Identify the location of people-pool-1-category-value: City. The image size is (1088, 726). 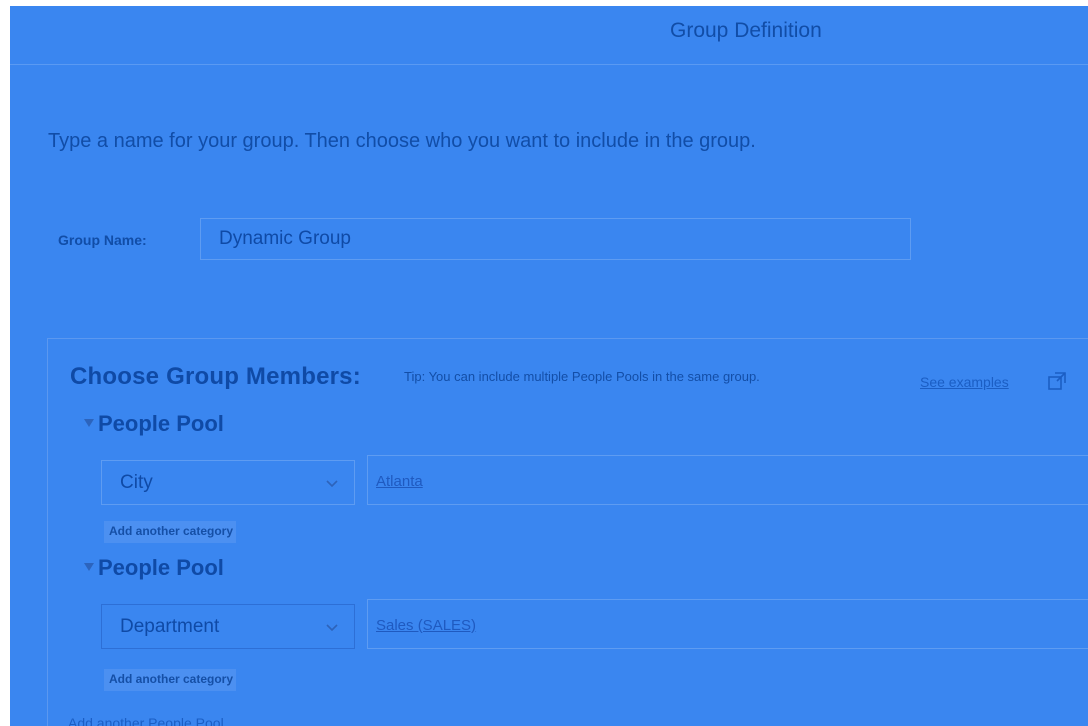
(136, 482).